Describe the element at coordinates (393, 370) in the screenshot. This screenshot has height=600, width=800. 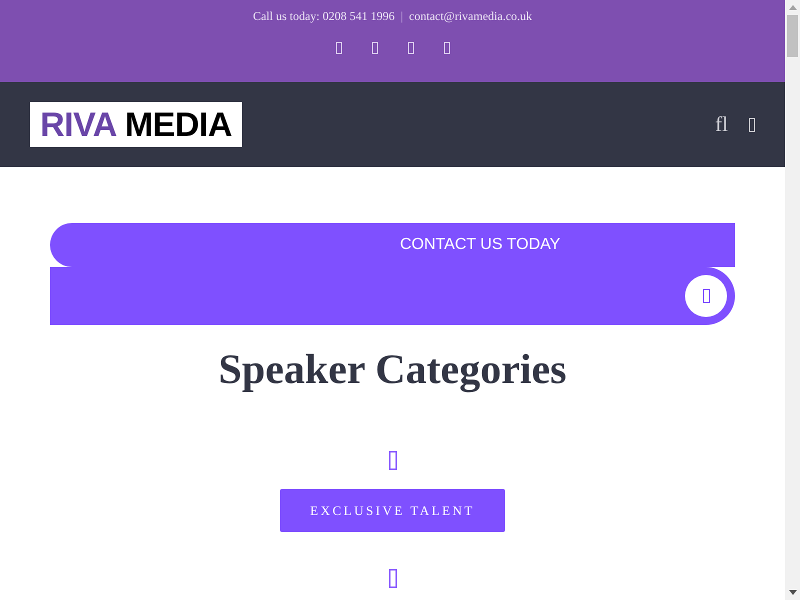
I see `section-heading: Speaker Categories` at that location.